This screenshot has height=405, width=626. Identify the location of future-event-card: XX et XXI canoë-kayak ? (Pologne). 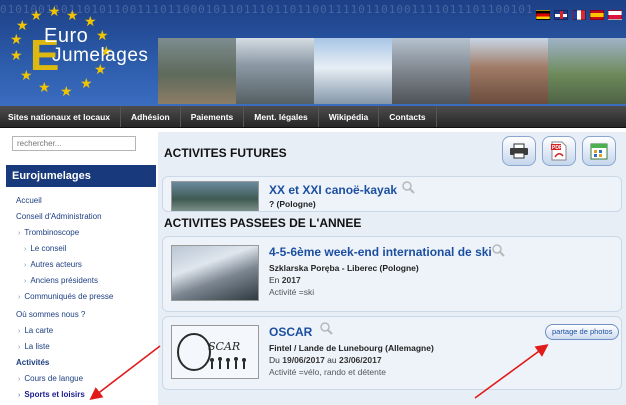
(392, 194).